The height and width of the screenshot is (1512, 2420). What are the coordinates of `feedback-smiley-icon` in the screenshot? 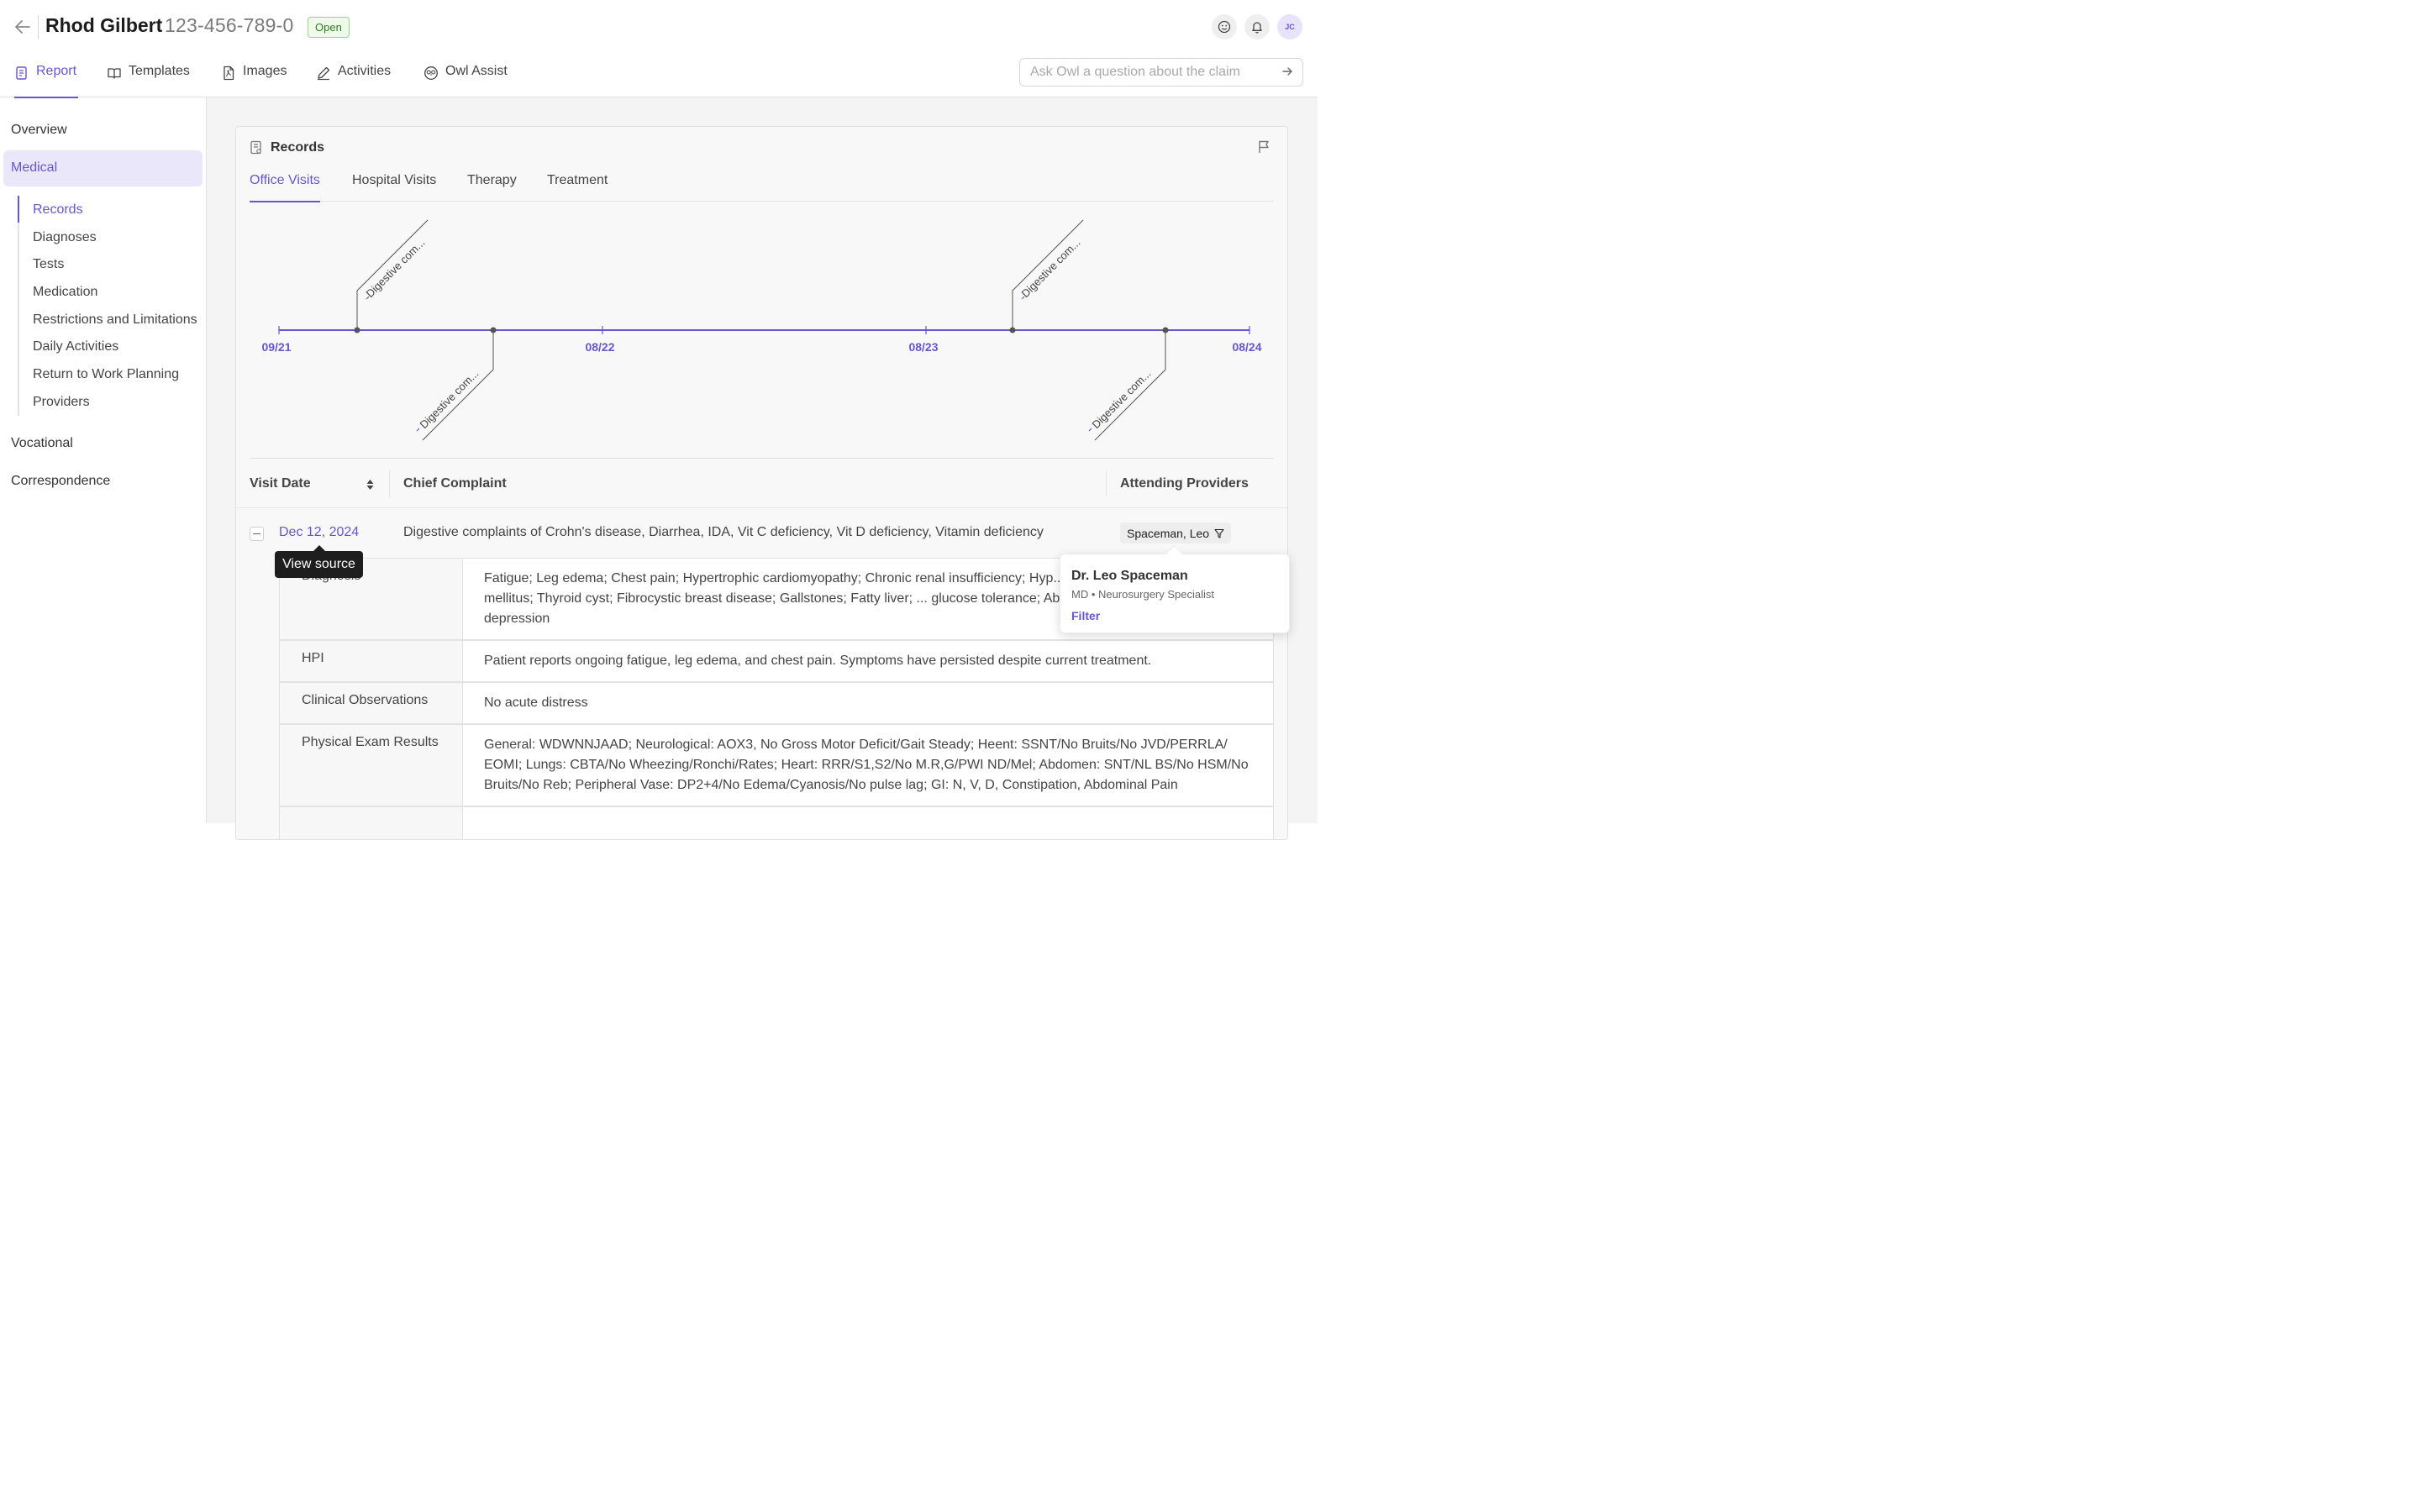 It's located at (1225, 26).